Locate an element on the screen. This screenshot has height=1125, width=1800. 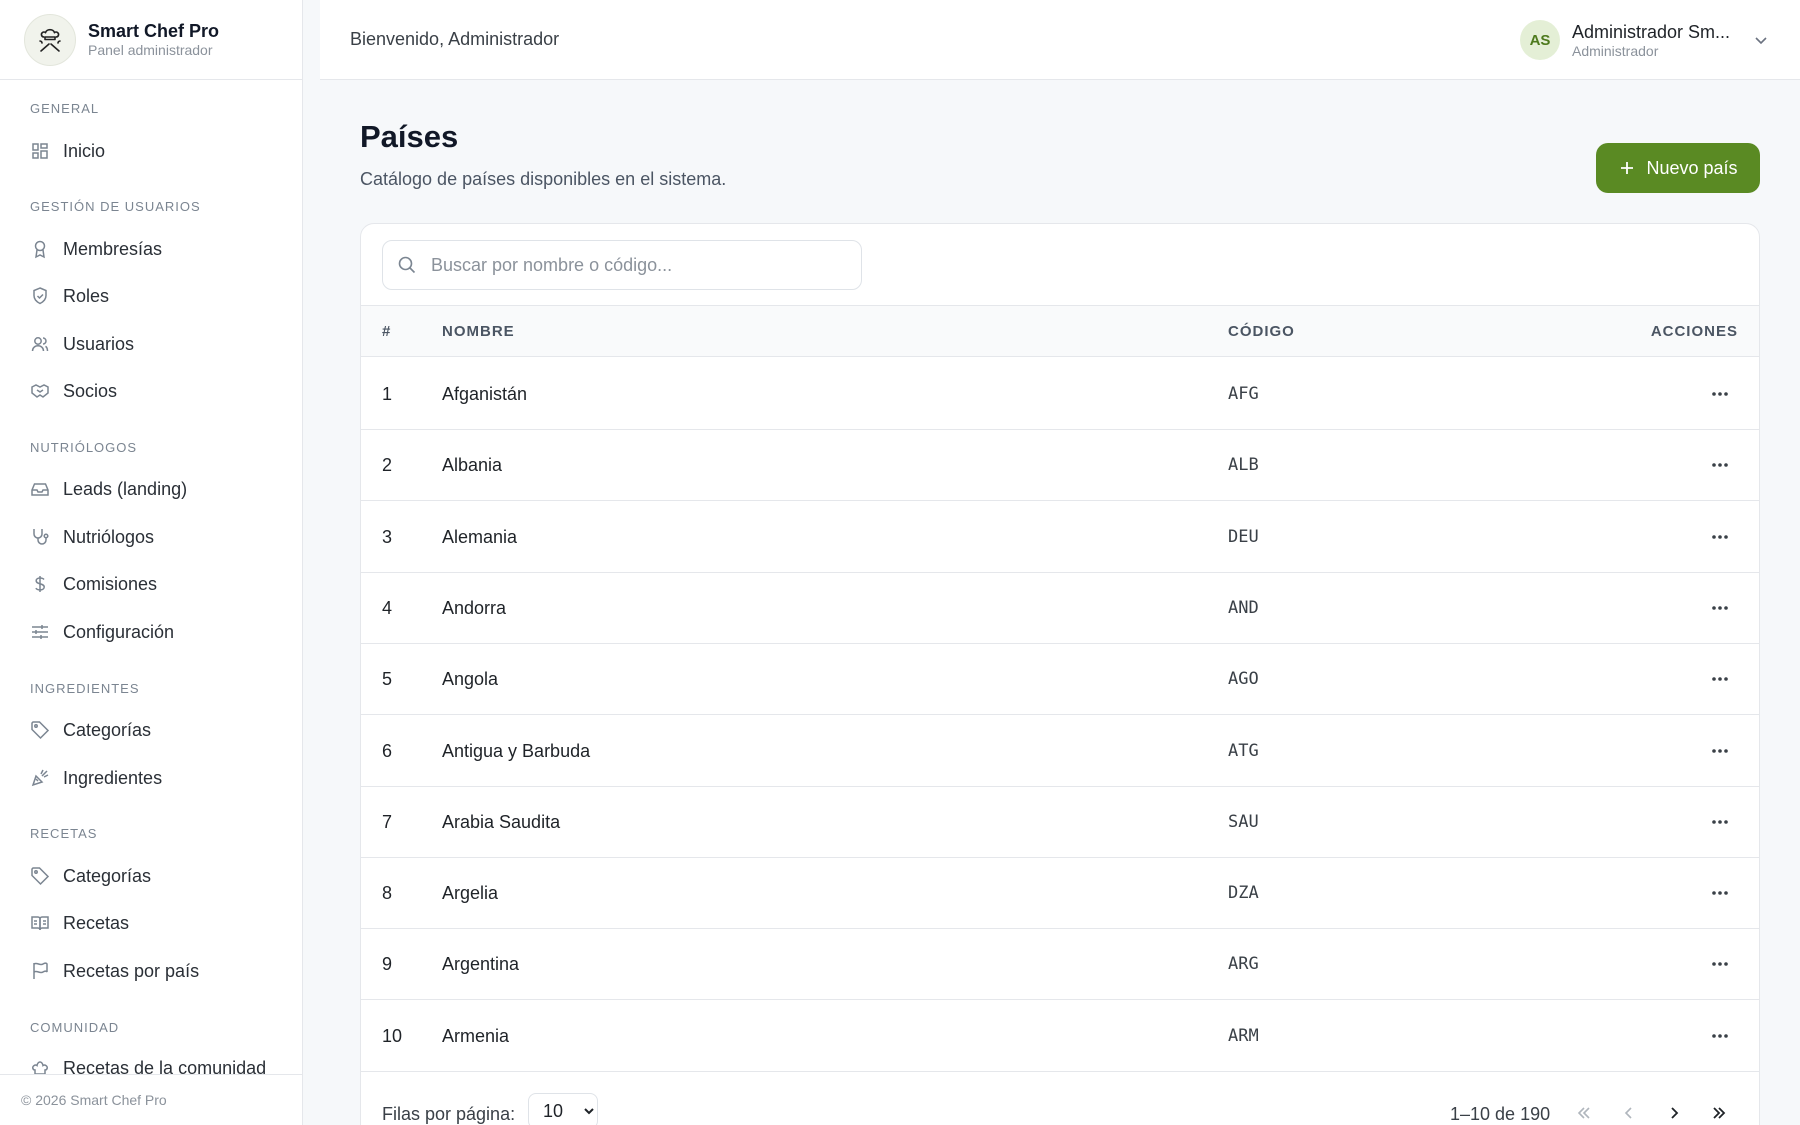
chevron-left-icon is located at coordinates (1628, 1113).